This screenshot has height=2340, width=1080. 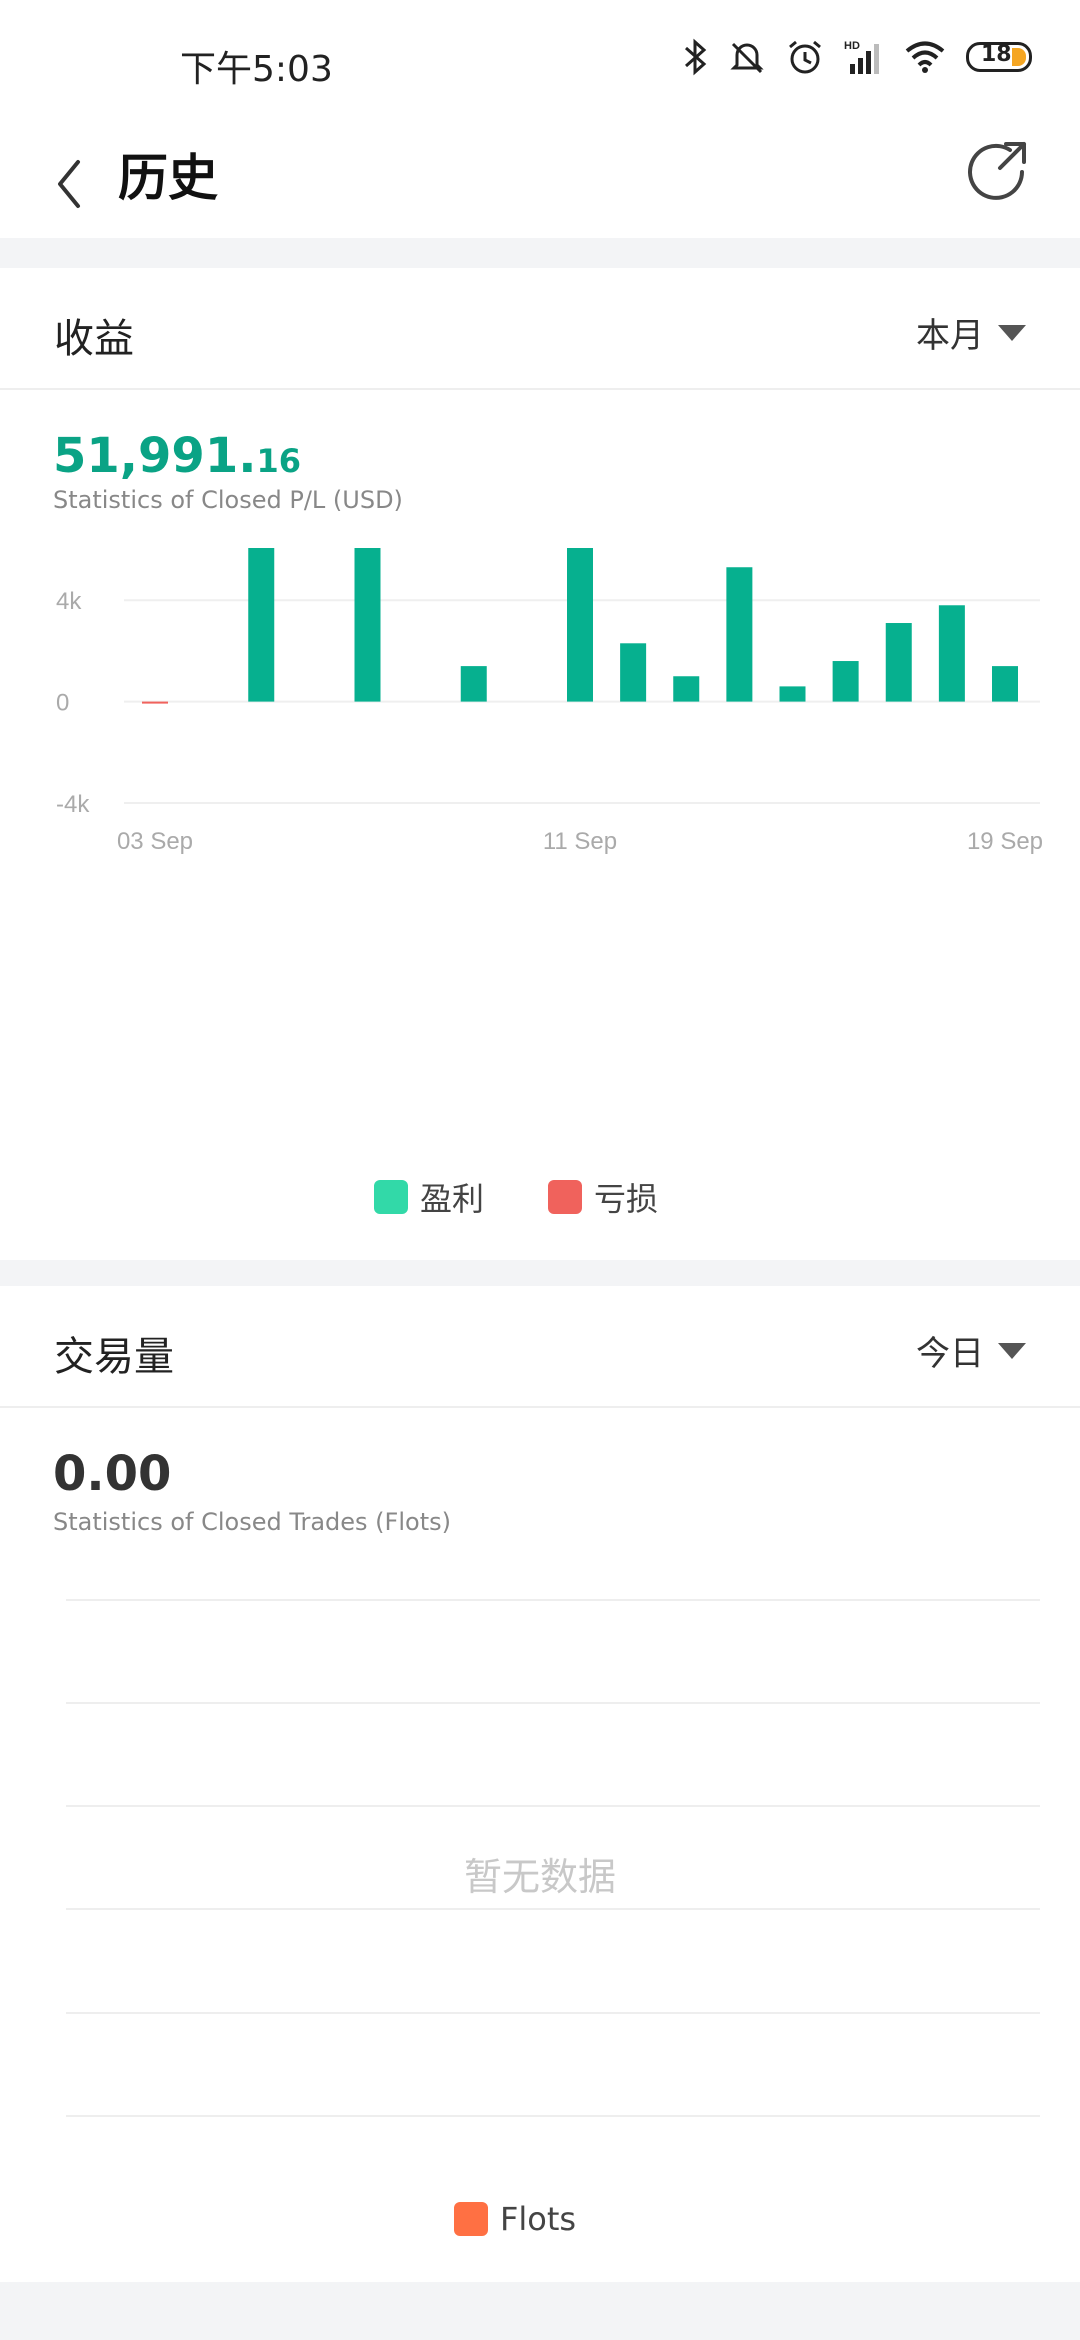 I want to click on volume-subtitle: Statistics of Closed Trades (Flots), so click(x=252, y=1522).